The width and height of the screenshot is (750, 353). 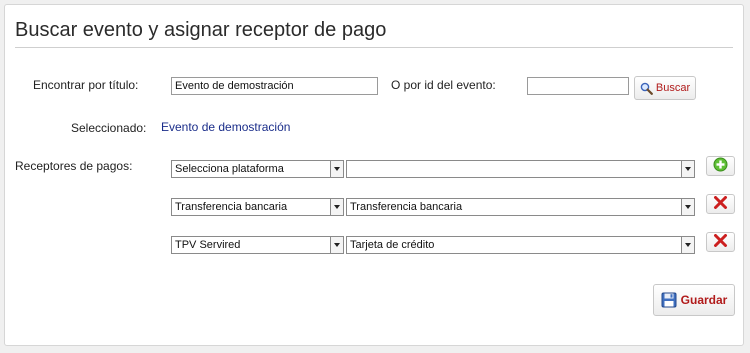 What do you see at coordinates (231, 207) in the screenshot?
I see `platform-select-value: Transferencia bancaria` at bounding box center [231, 207].